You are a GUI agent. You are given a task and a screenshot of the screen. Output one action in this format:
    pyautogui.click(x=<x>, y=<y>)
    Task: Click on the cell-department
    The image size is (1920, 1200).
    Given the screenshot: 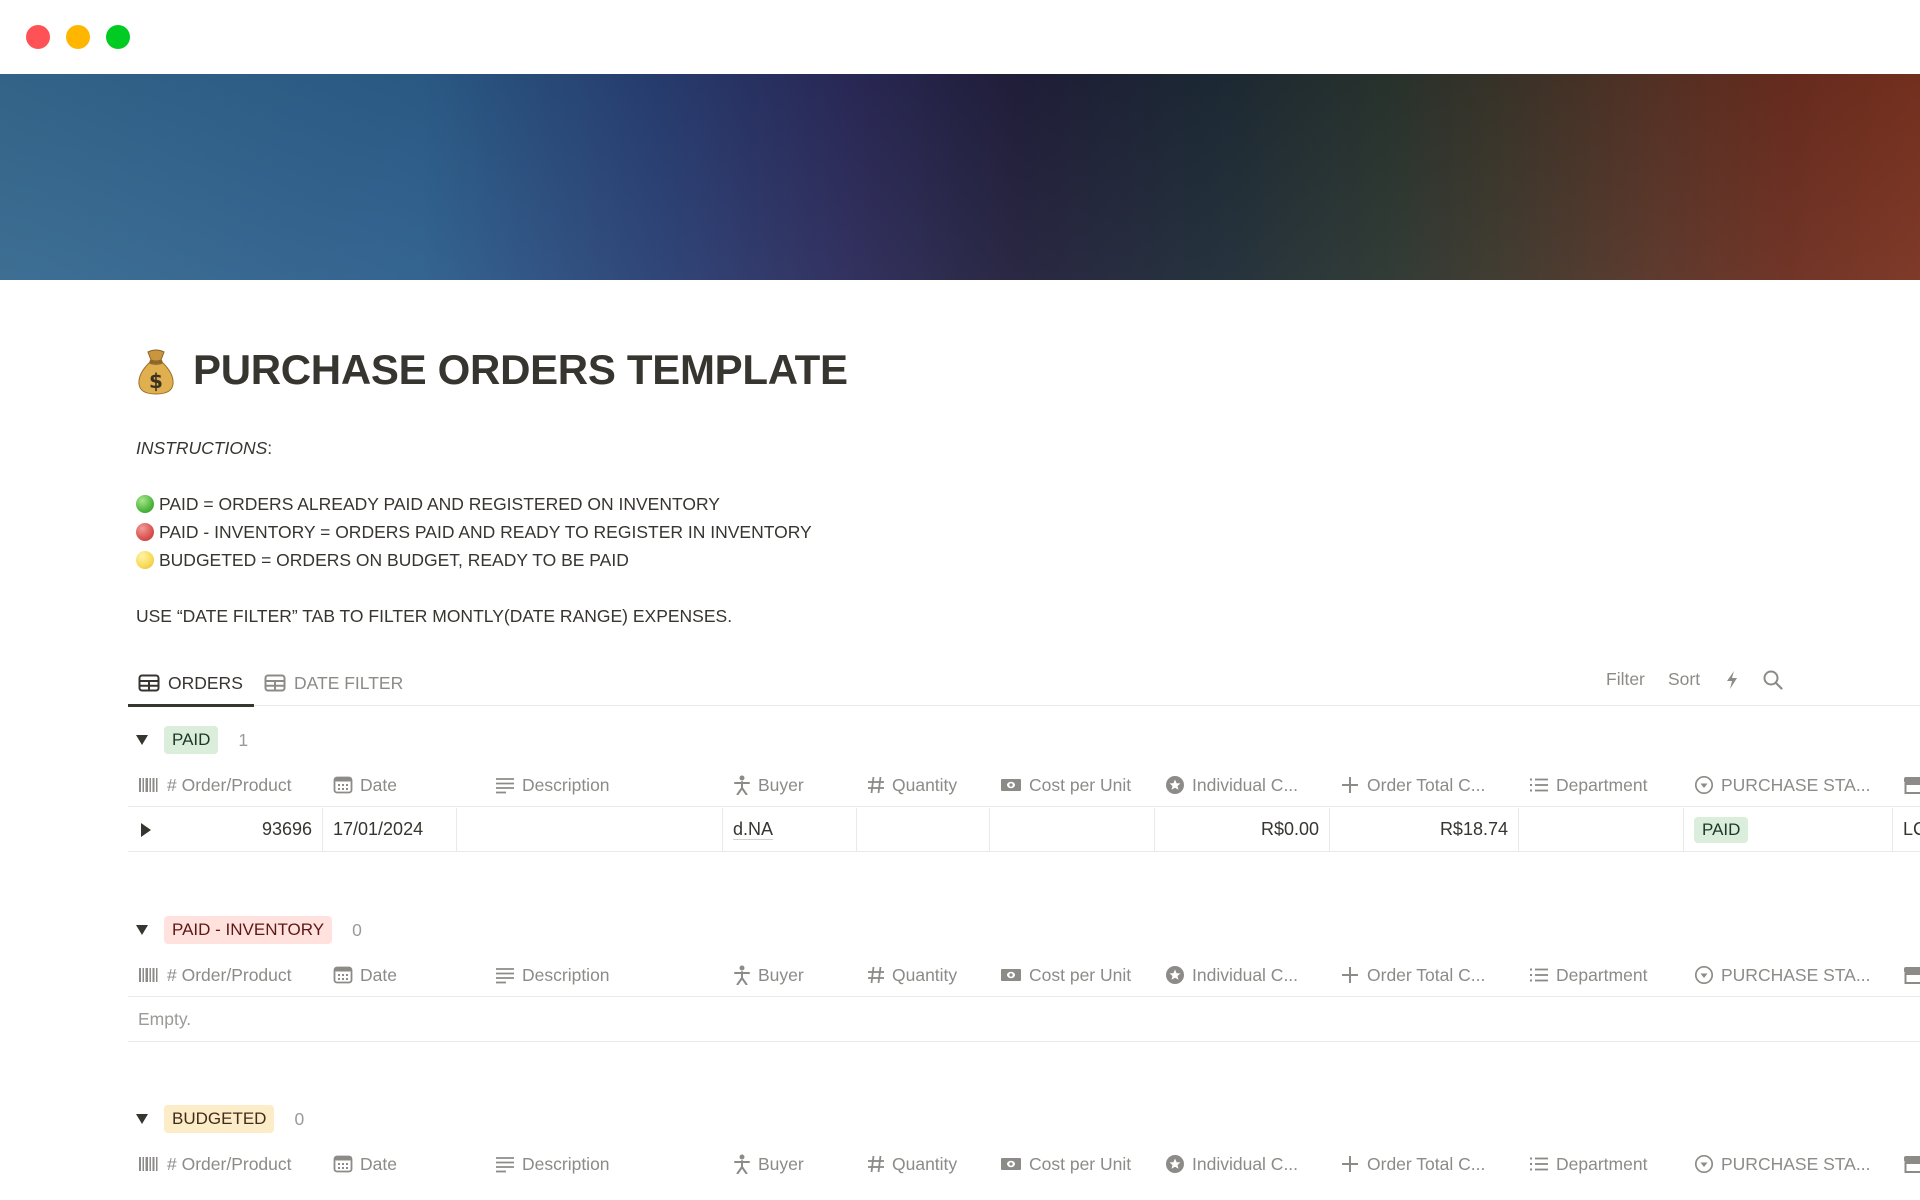 What is the action you would take?
    pyautogui.click(x=1601, y=829)
    